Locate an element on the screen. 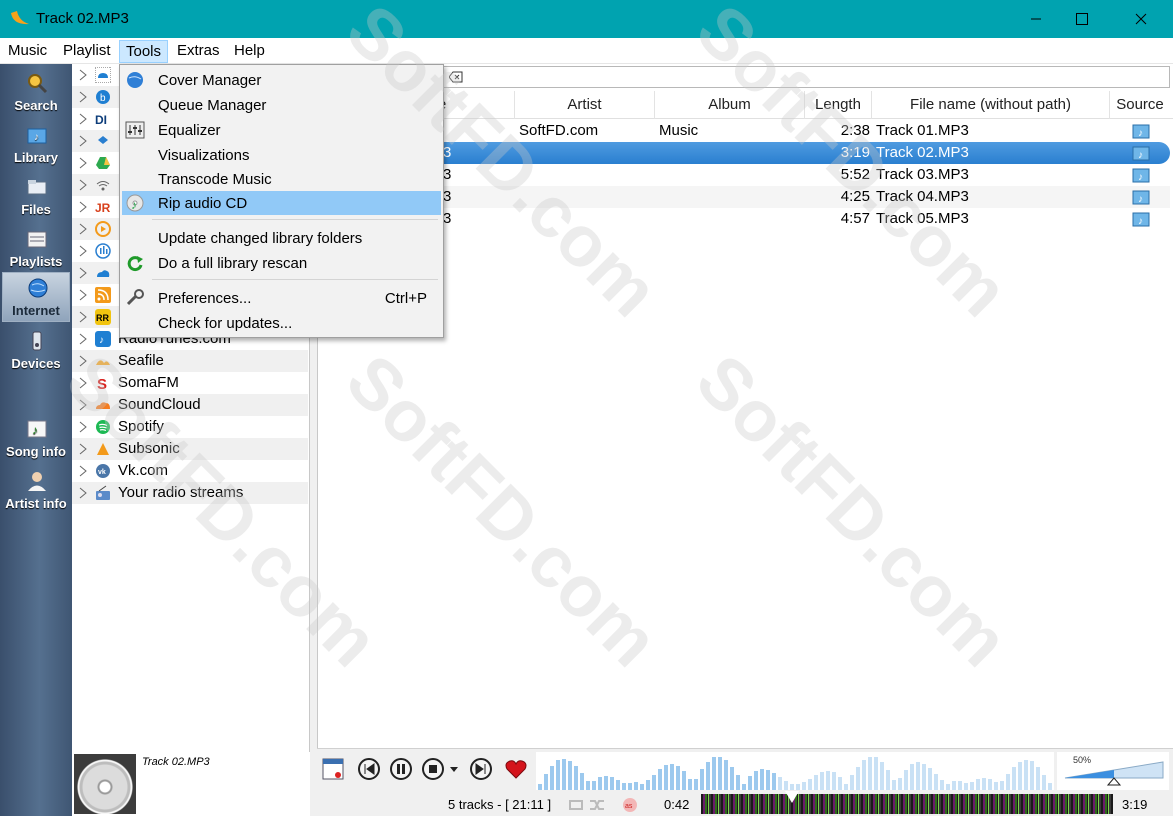 The width and height of the screenshot is (1173, 817). tree-item-seafile: Seafile is located at coordinates (190, 361).